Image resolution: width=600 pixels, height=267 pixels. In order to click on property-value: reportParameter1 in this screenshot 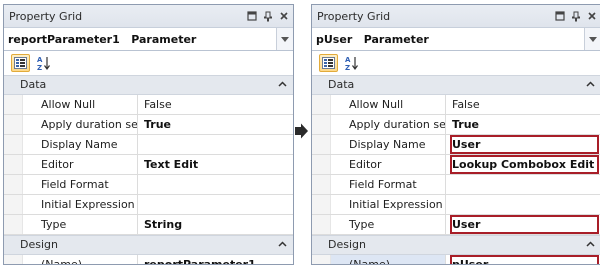, I will do `click(215, 259)`.